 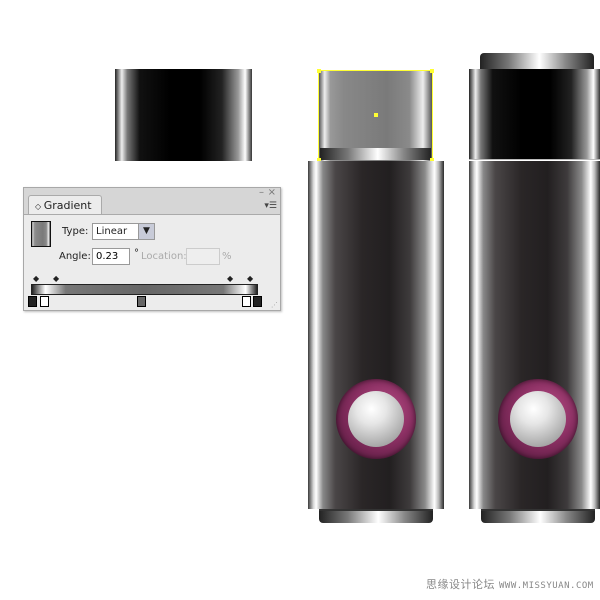 What do you see at coordinates (375, 154) in the screenshot?
I see `usb1-cap-band` at bounding box center [375, 154].